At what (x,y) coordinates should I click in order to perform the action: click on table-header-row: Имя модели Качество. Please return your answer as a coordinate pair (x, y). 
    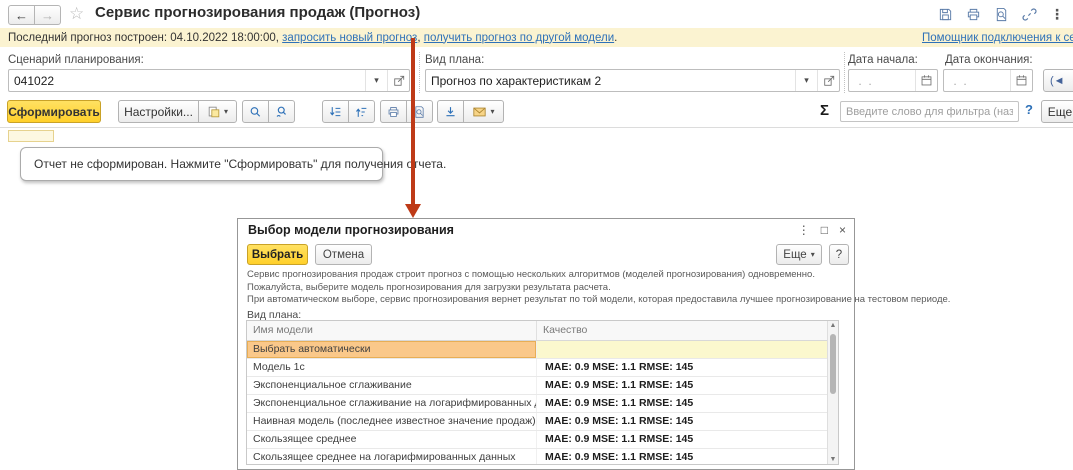
    Looking at the image, I should click on (542, 331).